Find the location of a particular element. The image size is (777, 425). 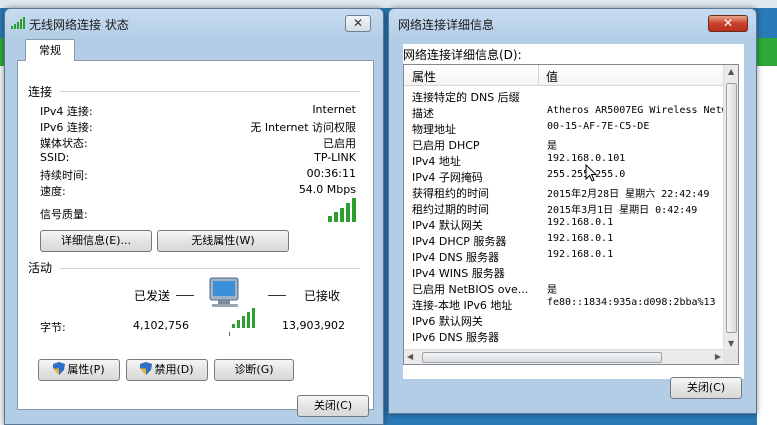

list-item: IPv4 子网掩码255.255.255.0 is located at coordinates (568, 177).